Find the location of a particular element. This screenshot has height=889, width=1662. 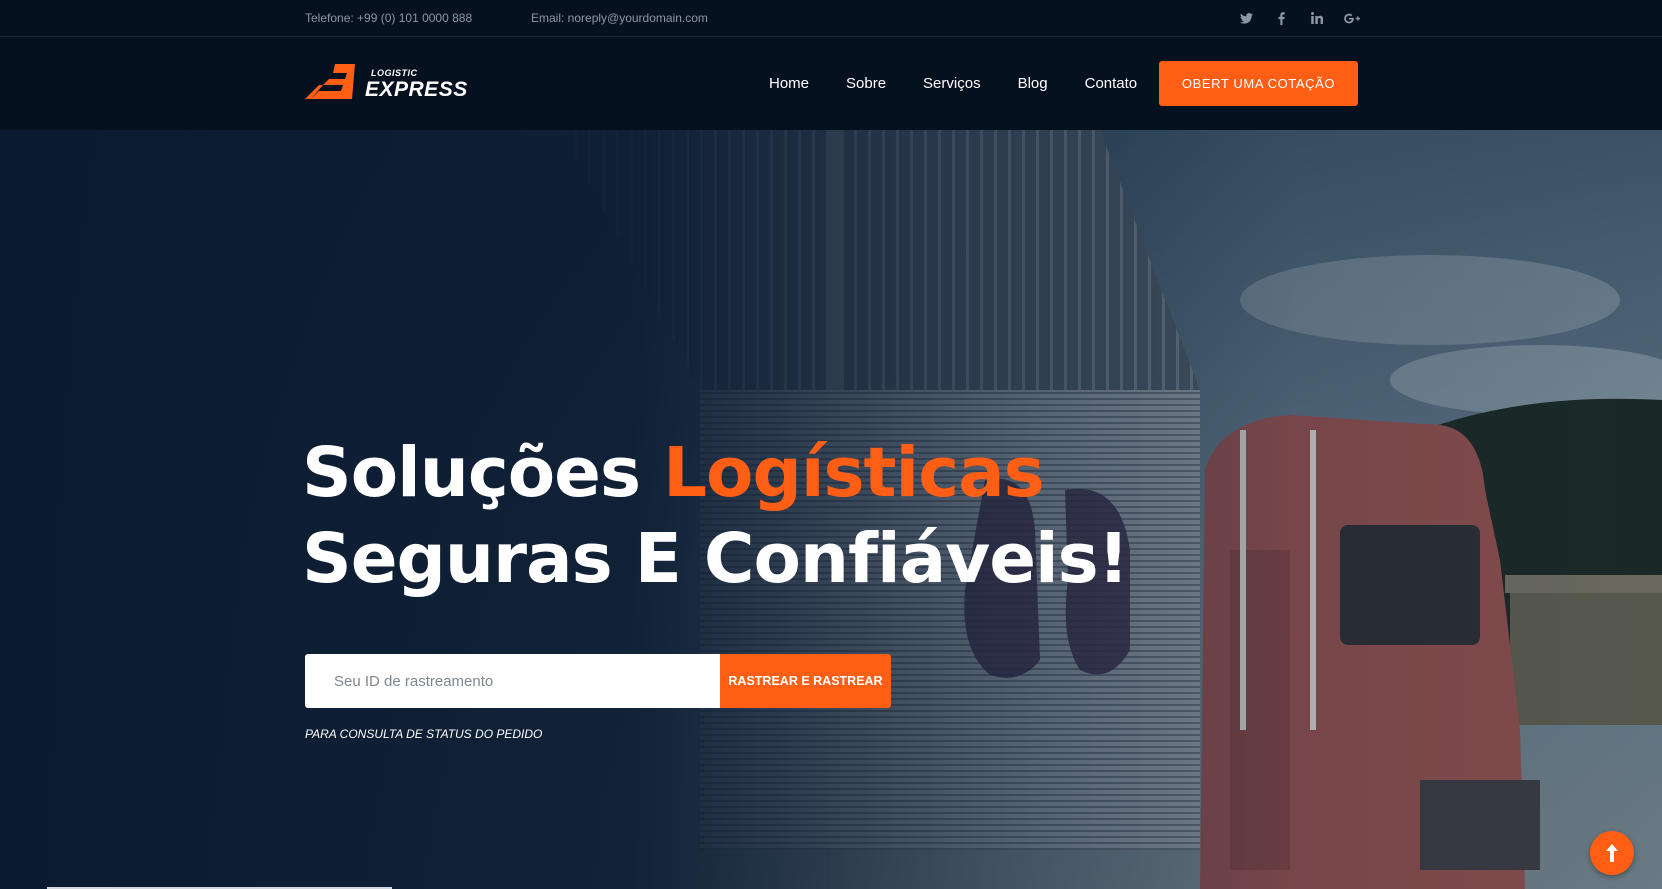

back-to-top-button is located at coordinates (1612, 853).